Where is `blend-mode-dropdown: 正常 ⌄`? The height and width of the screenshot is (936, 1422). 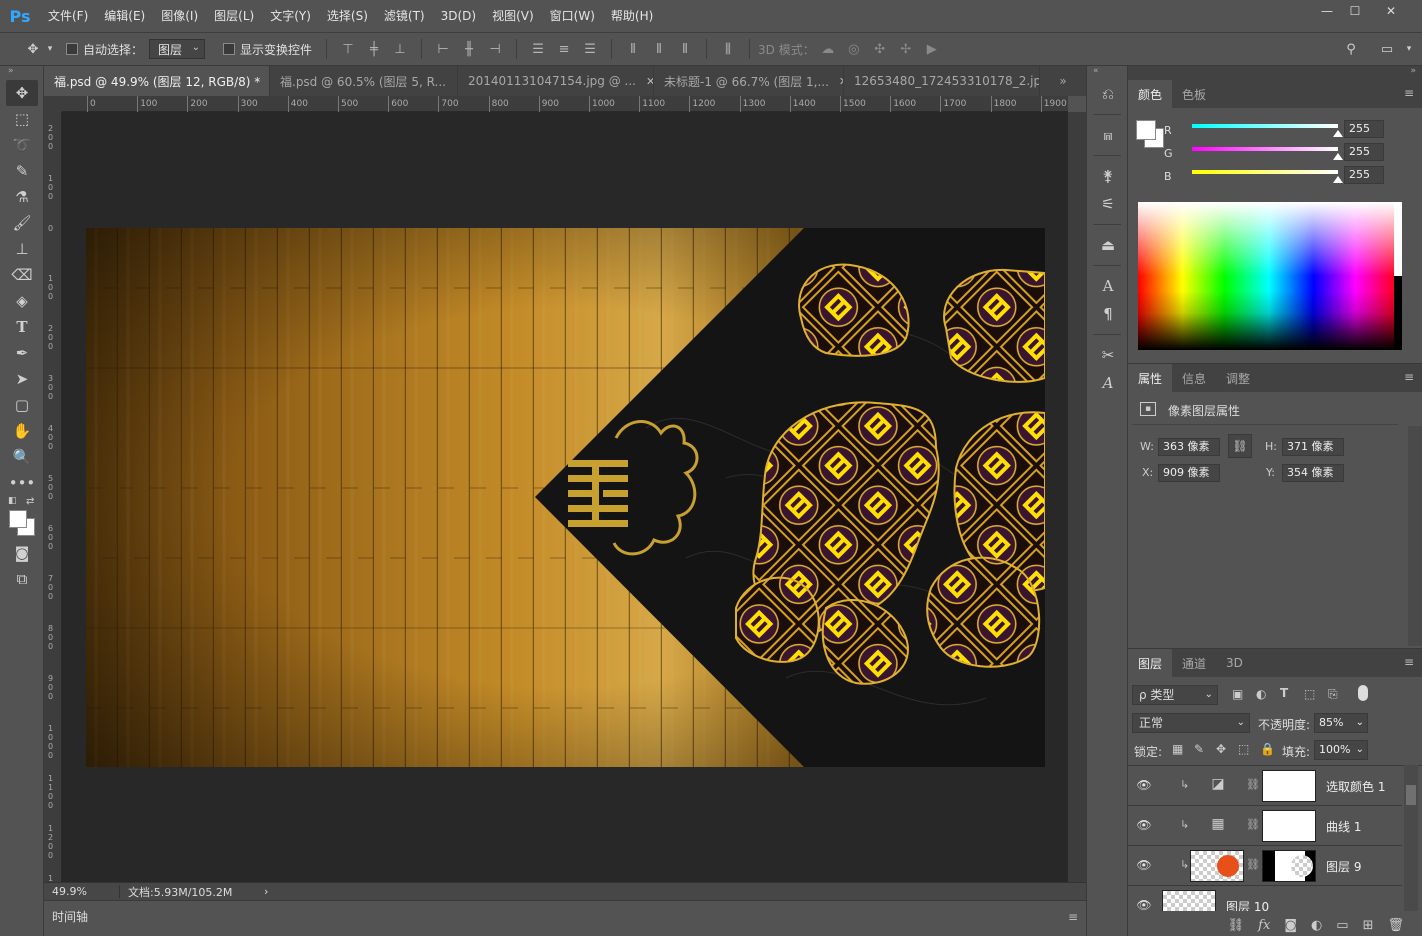
blend-mode-dropdown: 正常 ⌄ is located at coordinates (1191, 723).